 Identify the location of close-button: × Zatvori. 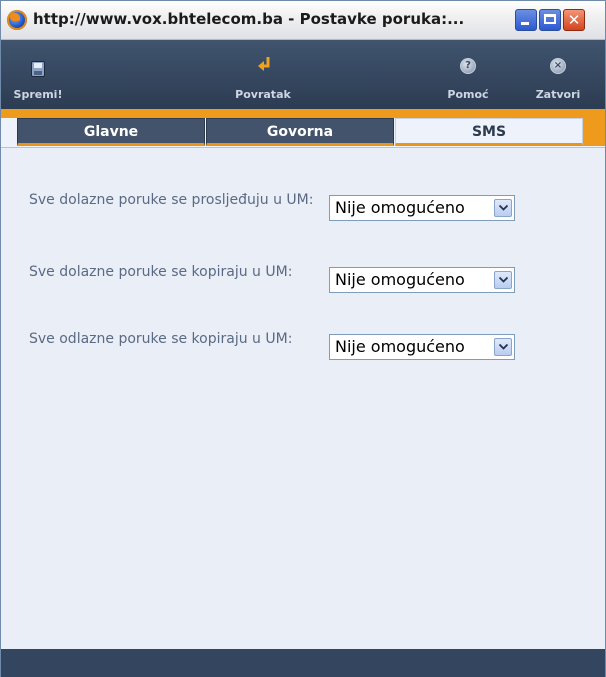
(558, 74).